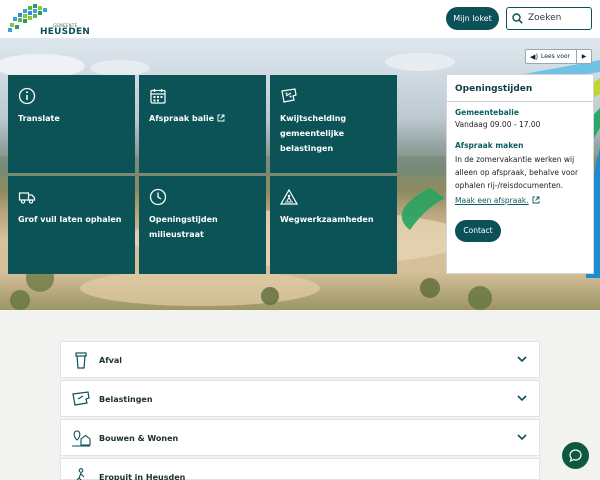  Describe the element at coordinates (300, 398) in the screenshot. I see `accordion-belastingen: Belastingen` at that location.